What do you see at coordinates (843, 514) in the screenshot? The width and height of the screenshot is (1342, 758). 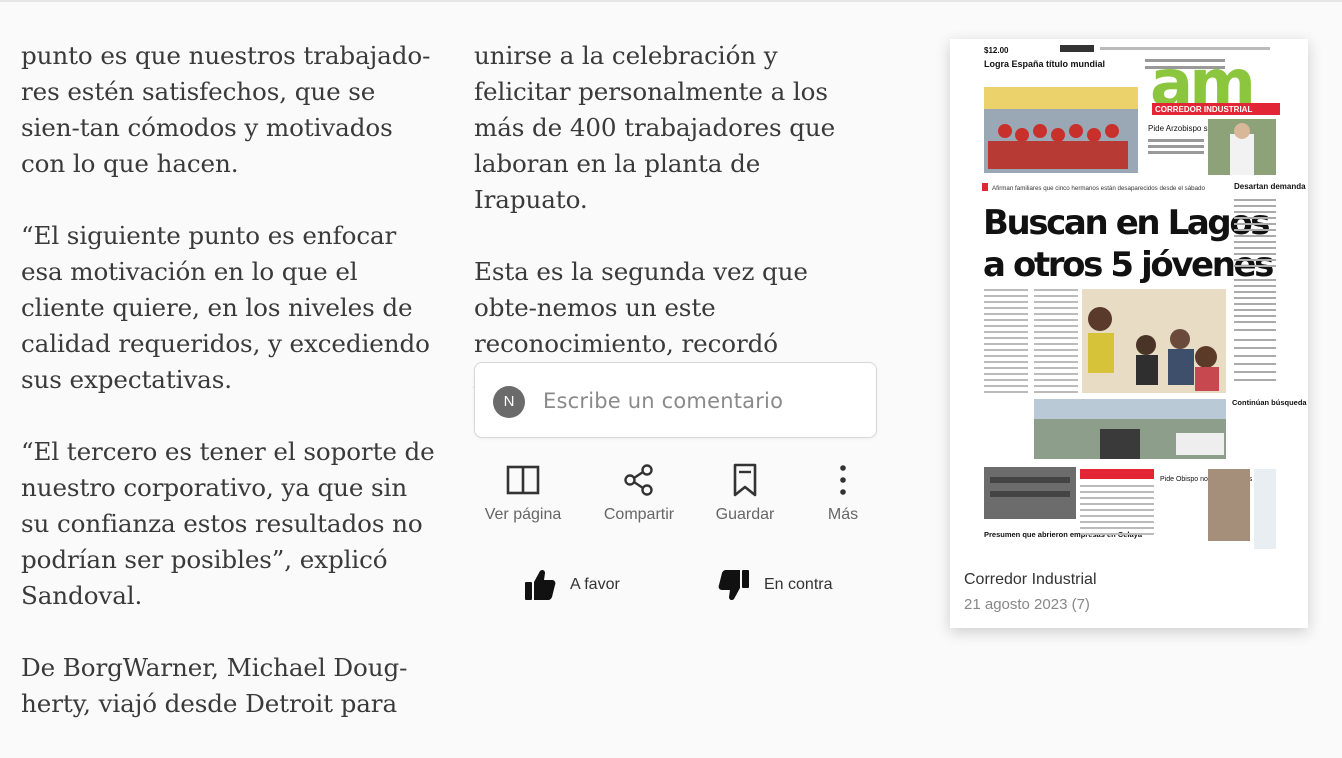 I see `more-label: Más` at bounding box center [843, 514].